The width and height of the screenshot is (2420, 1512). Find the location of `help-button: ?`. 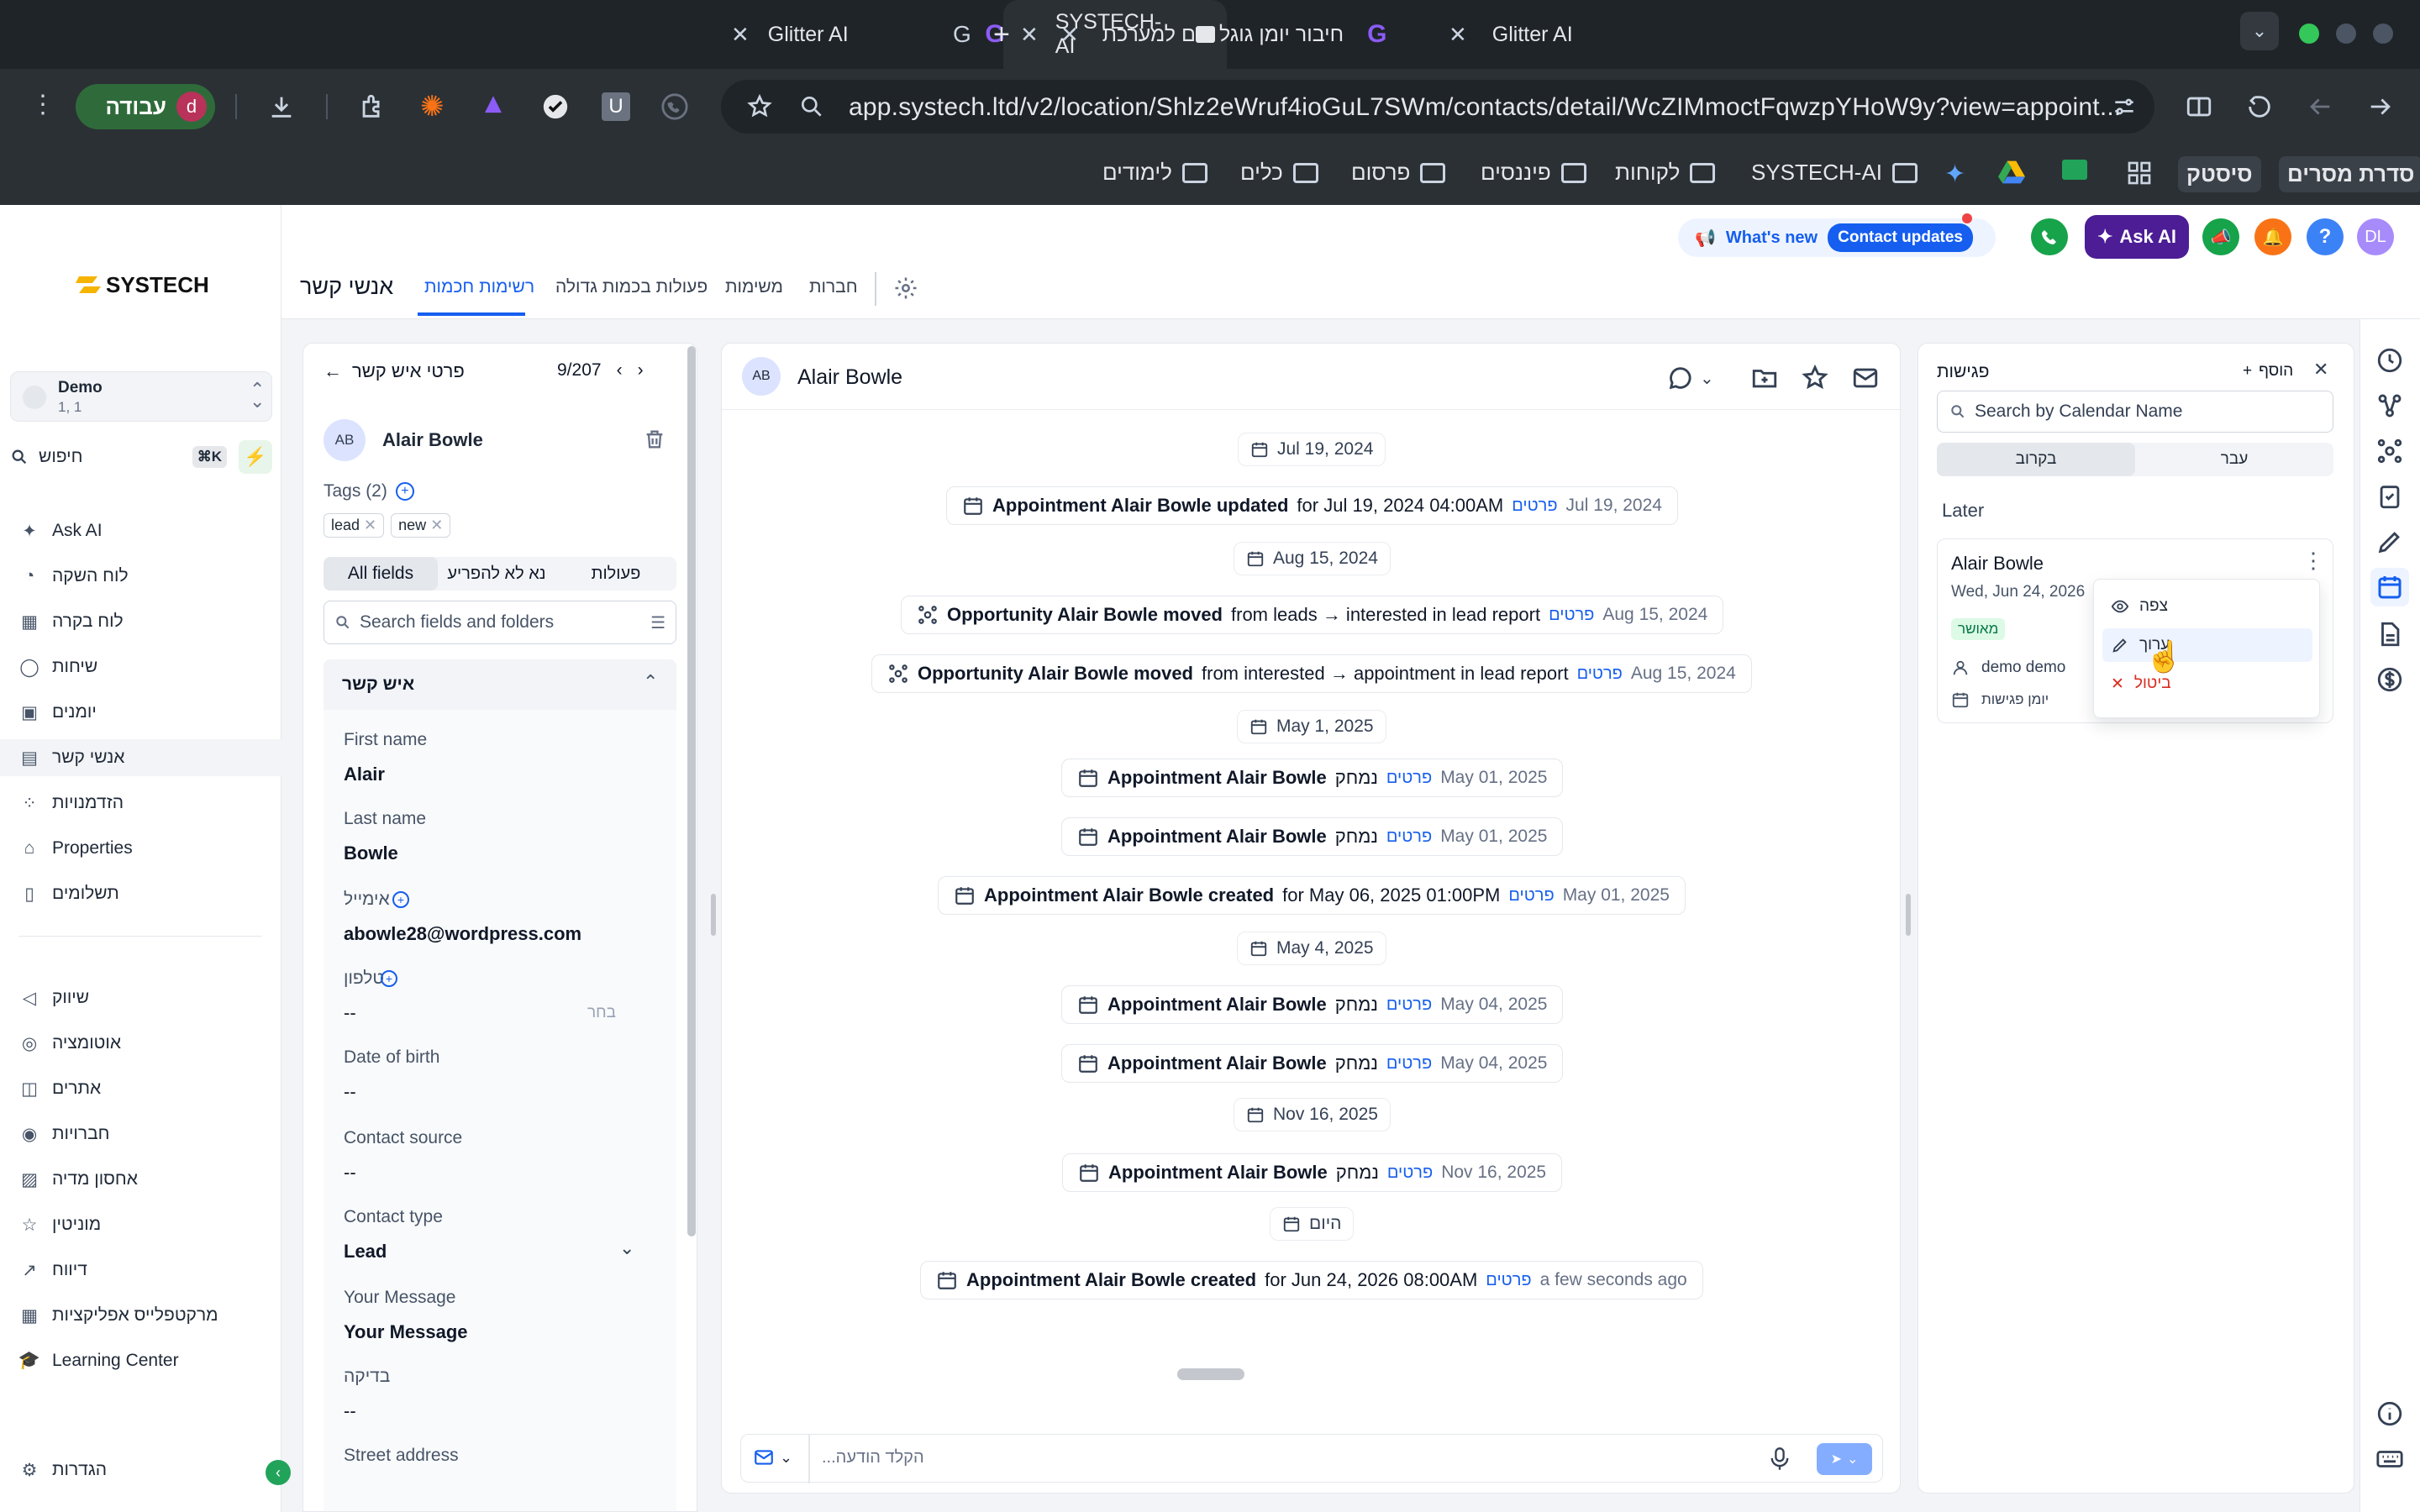

help-button: ? is located at coordinates (2326, 236).